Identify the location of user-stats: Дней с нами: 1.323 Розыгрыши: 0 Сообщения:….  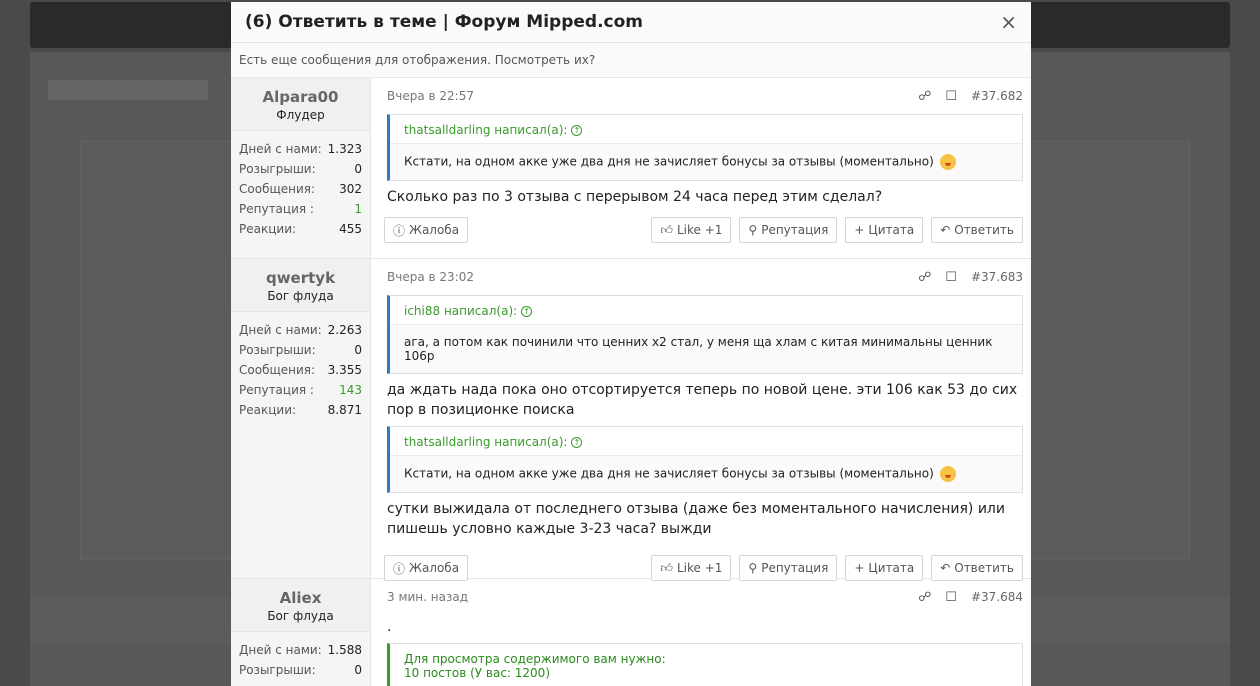
(300, 188).